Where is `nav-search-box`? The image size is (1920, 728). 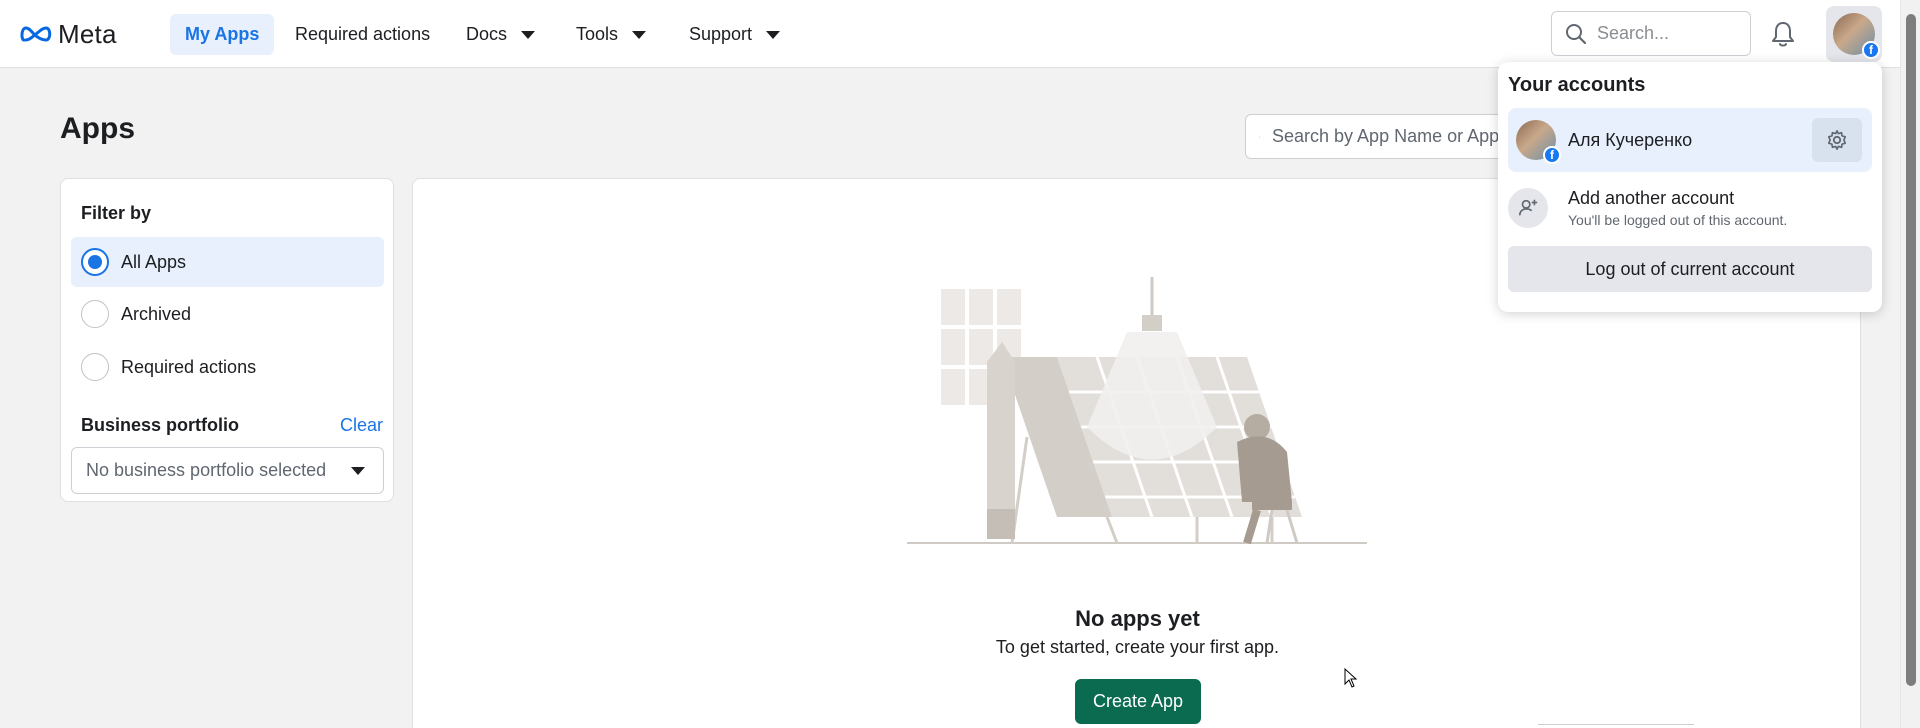 nav-search-box is located at coordinates (1651, 33).